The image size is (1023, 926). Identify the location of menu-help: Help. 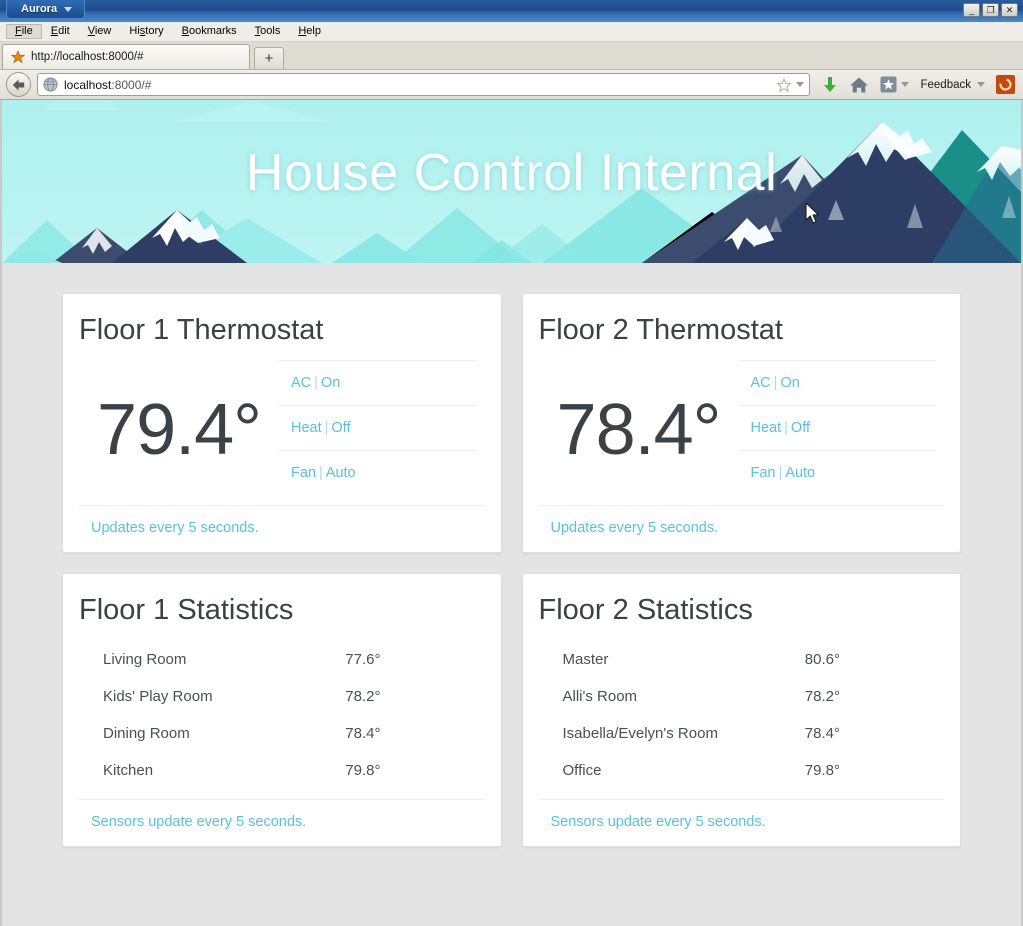
(309, 31).